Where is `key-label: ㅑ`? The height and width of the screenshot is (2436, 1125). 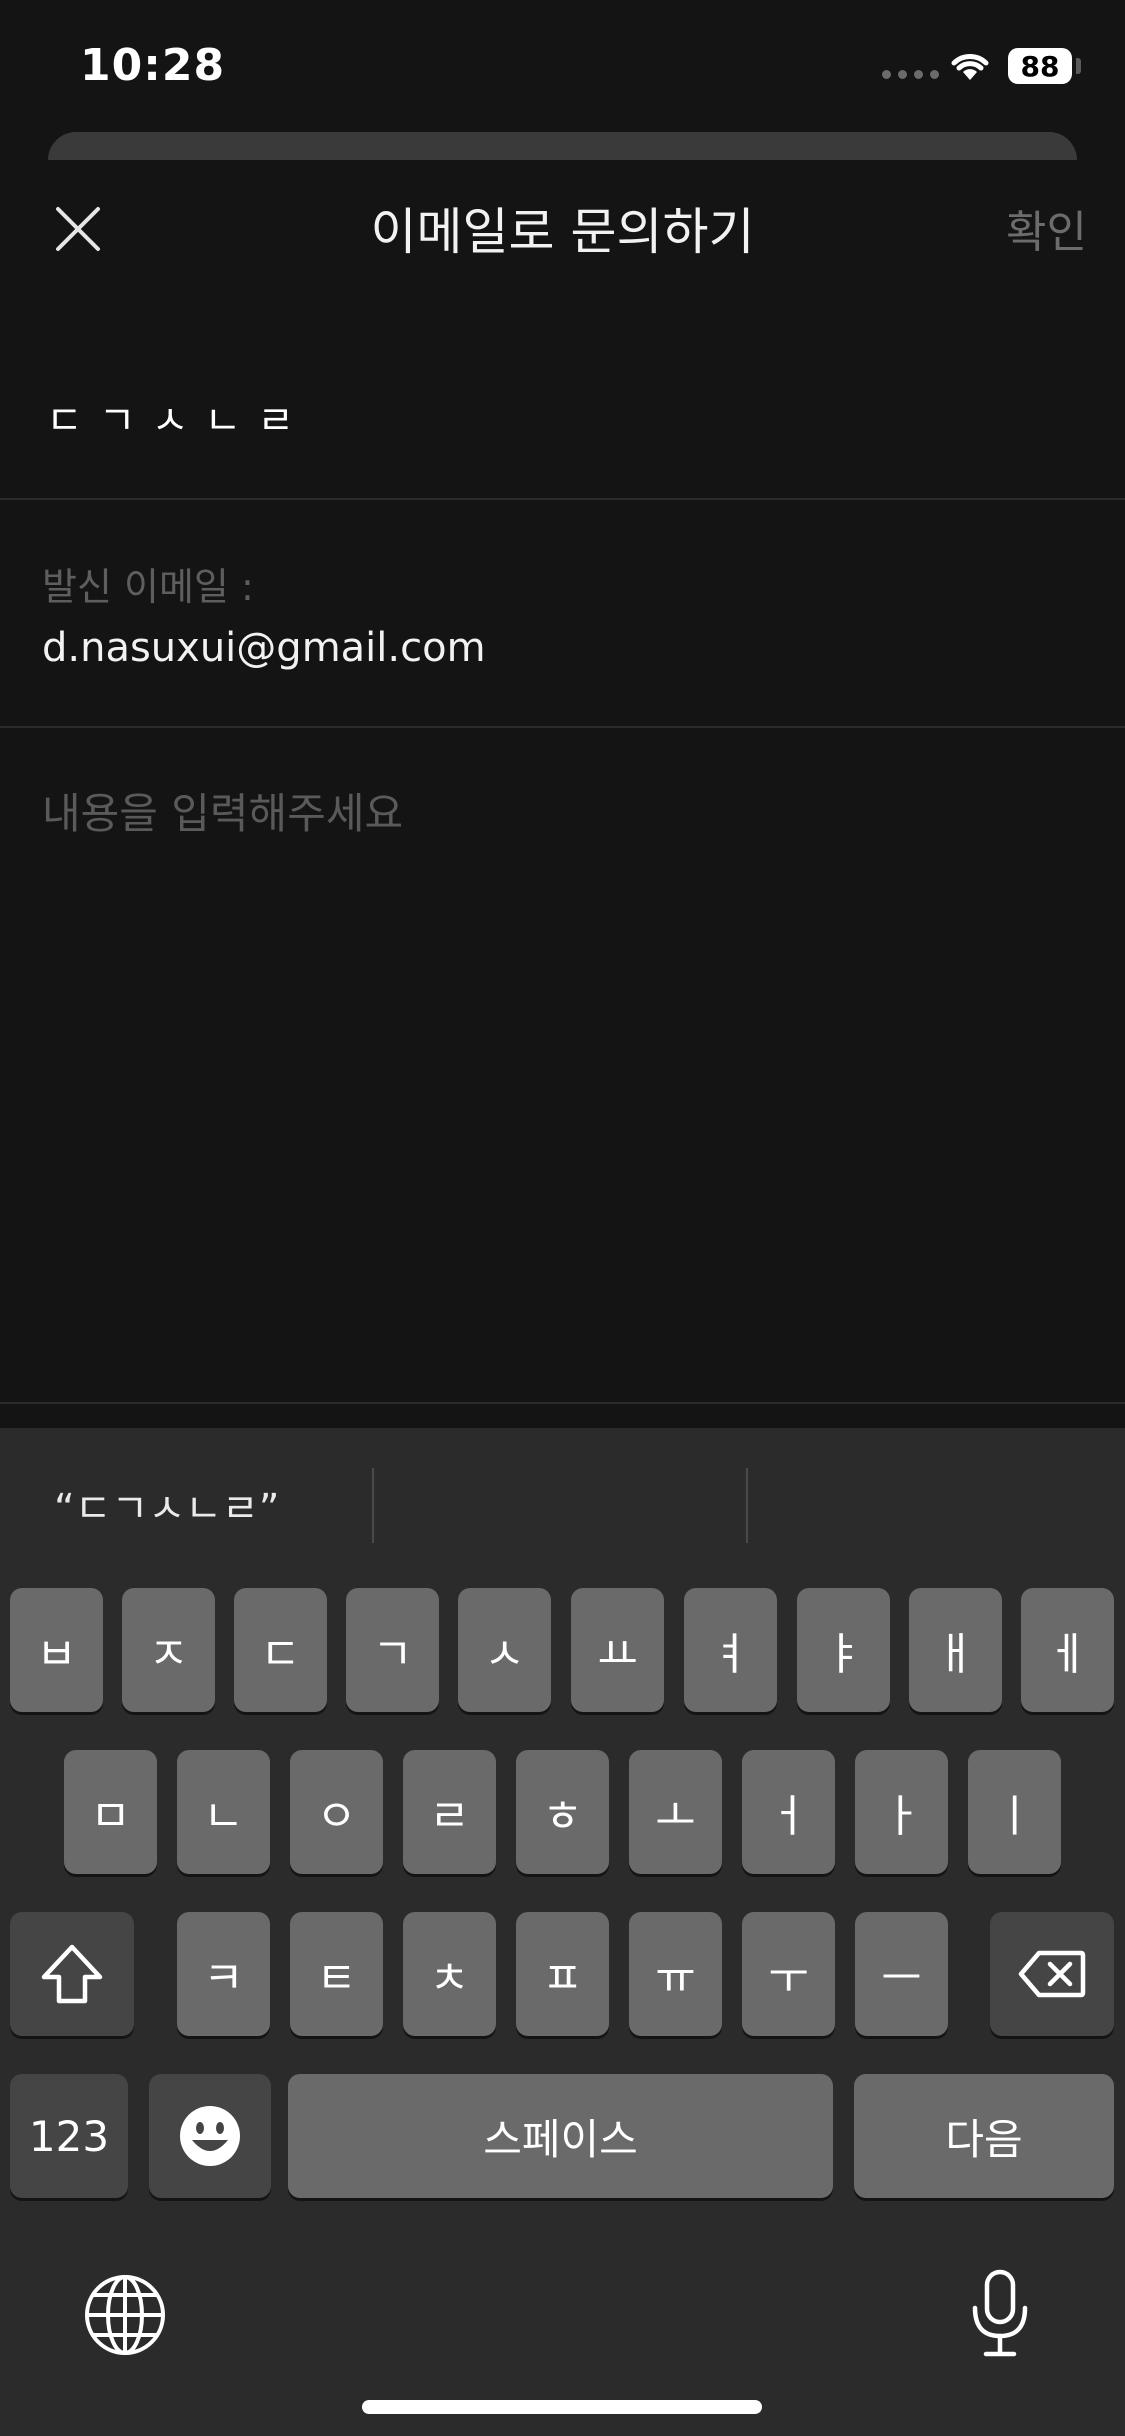 key-label: ㅑ is located at coordinates (843, 1654).